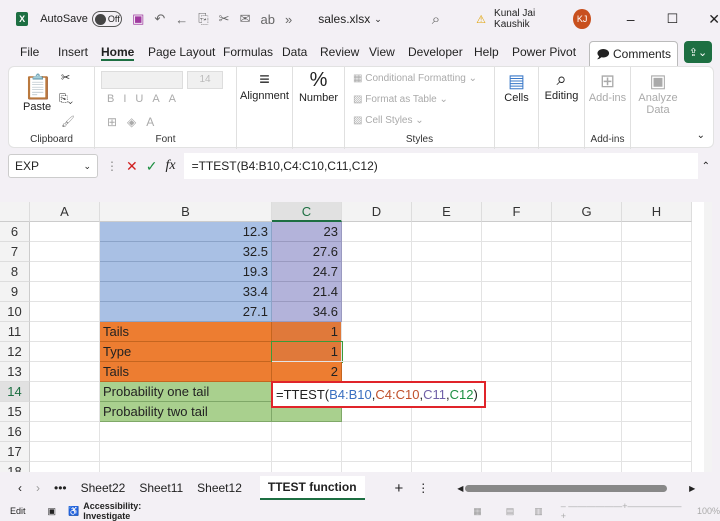  What do you see at coordinates (65, 252) in the screenshot?
I see `cell-a7` at bounding box center [65, 252].